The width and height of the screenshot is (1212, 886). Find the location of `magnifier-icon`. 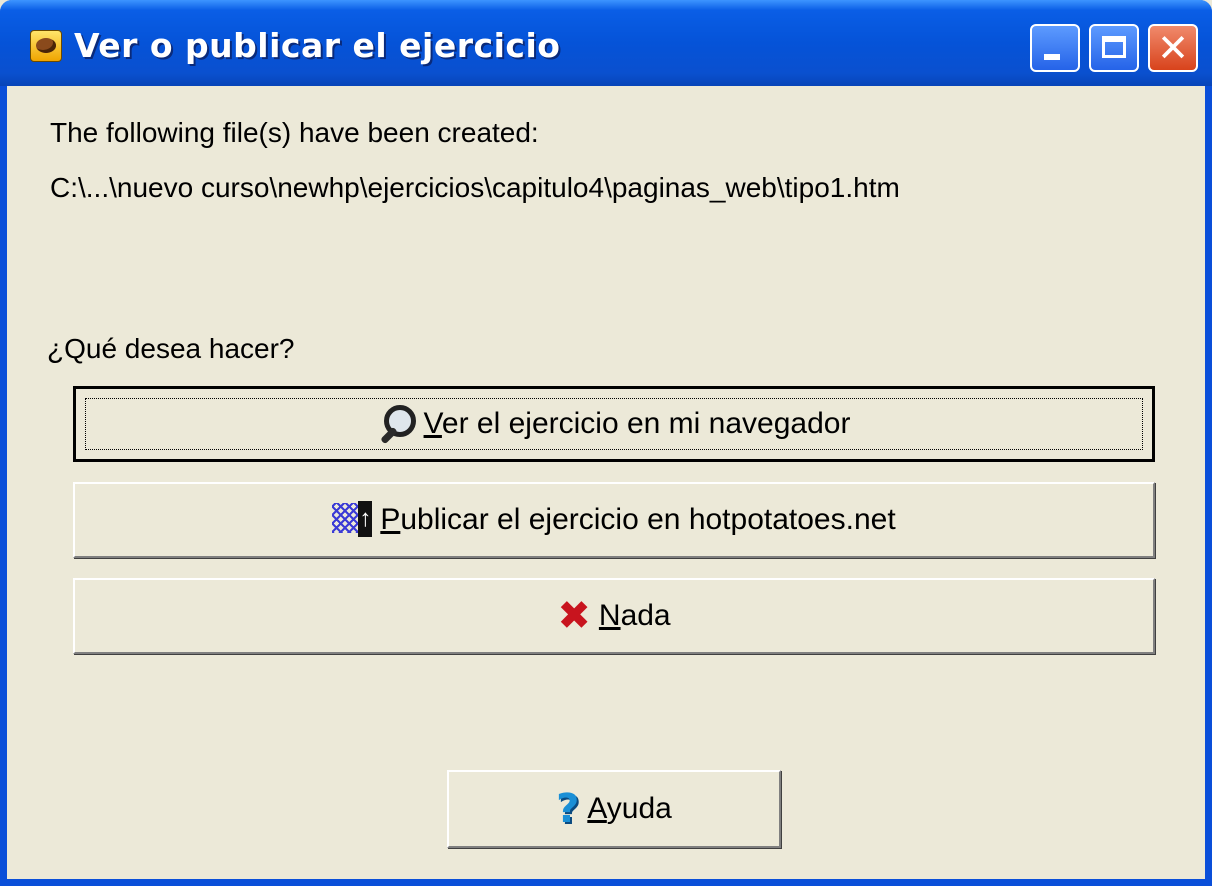

magnifier-icon is located at coordinates (397, 425).